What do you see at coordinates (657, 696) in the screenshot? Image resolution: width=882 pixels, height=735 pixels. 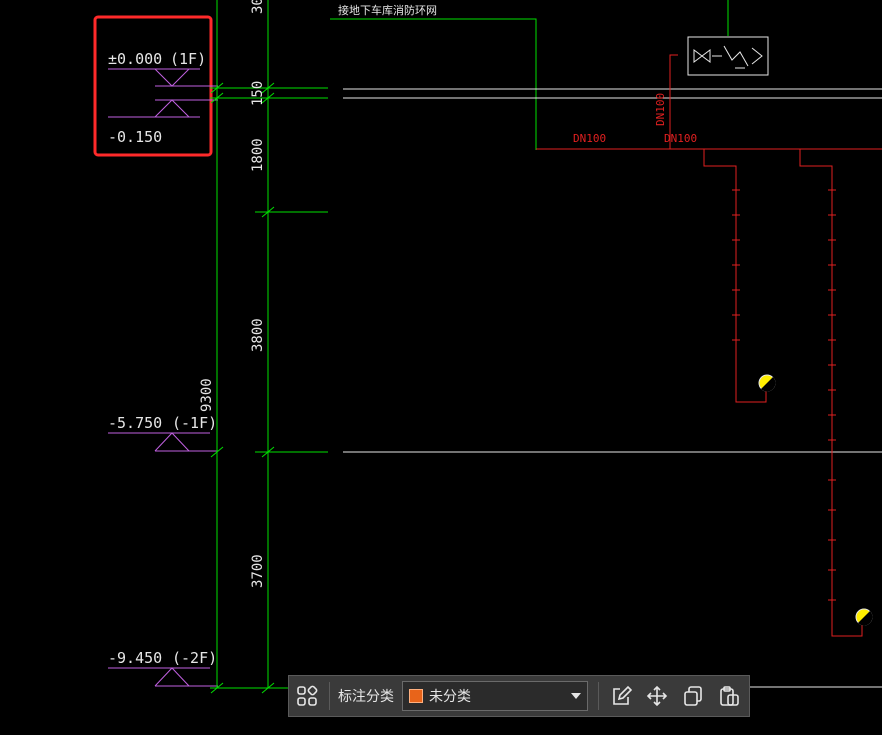 I see `move-icon` at bounding box center [657, 696].